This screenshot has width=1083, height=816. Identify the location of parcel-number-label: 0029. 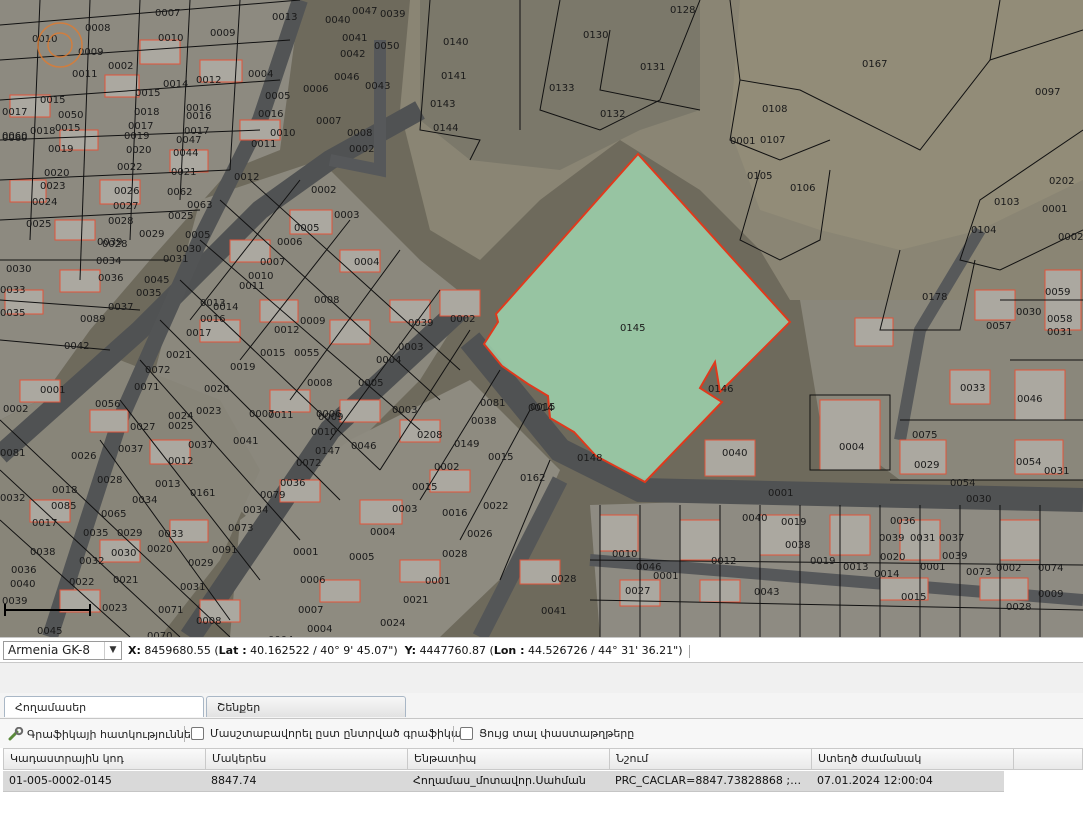
(926, 465).